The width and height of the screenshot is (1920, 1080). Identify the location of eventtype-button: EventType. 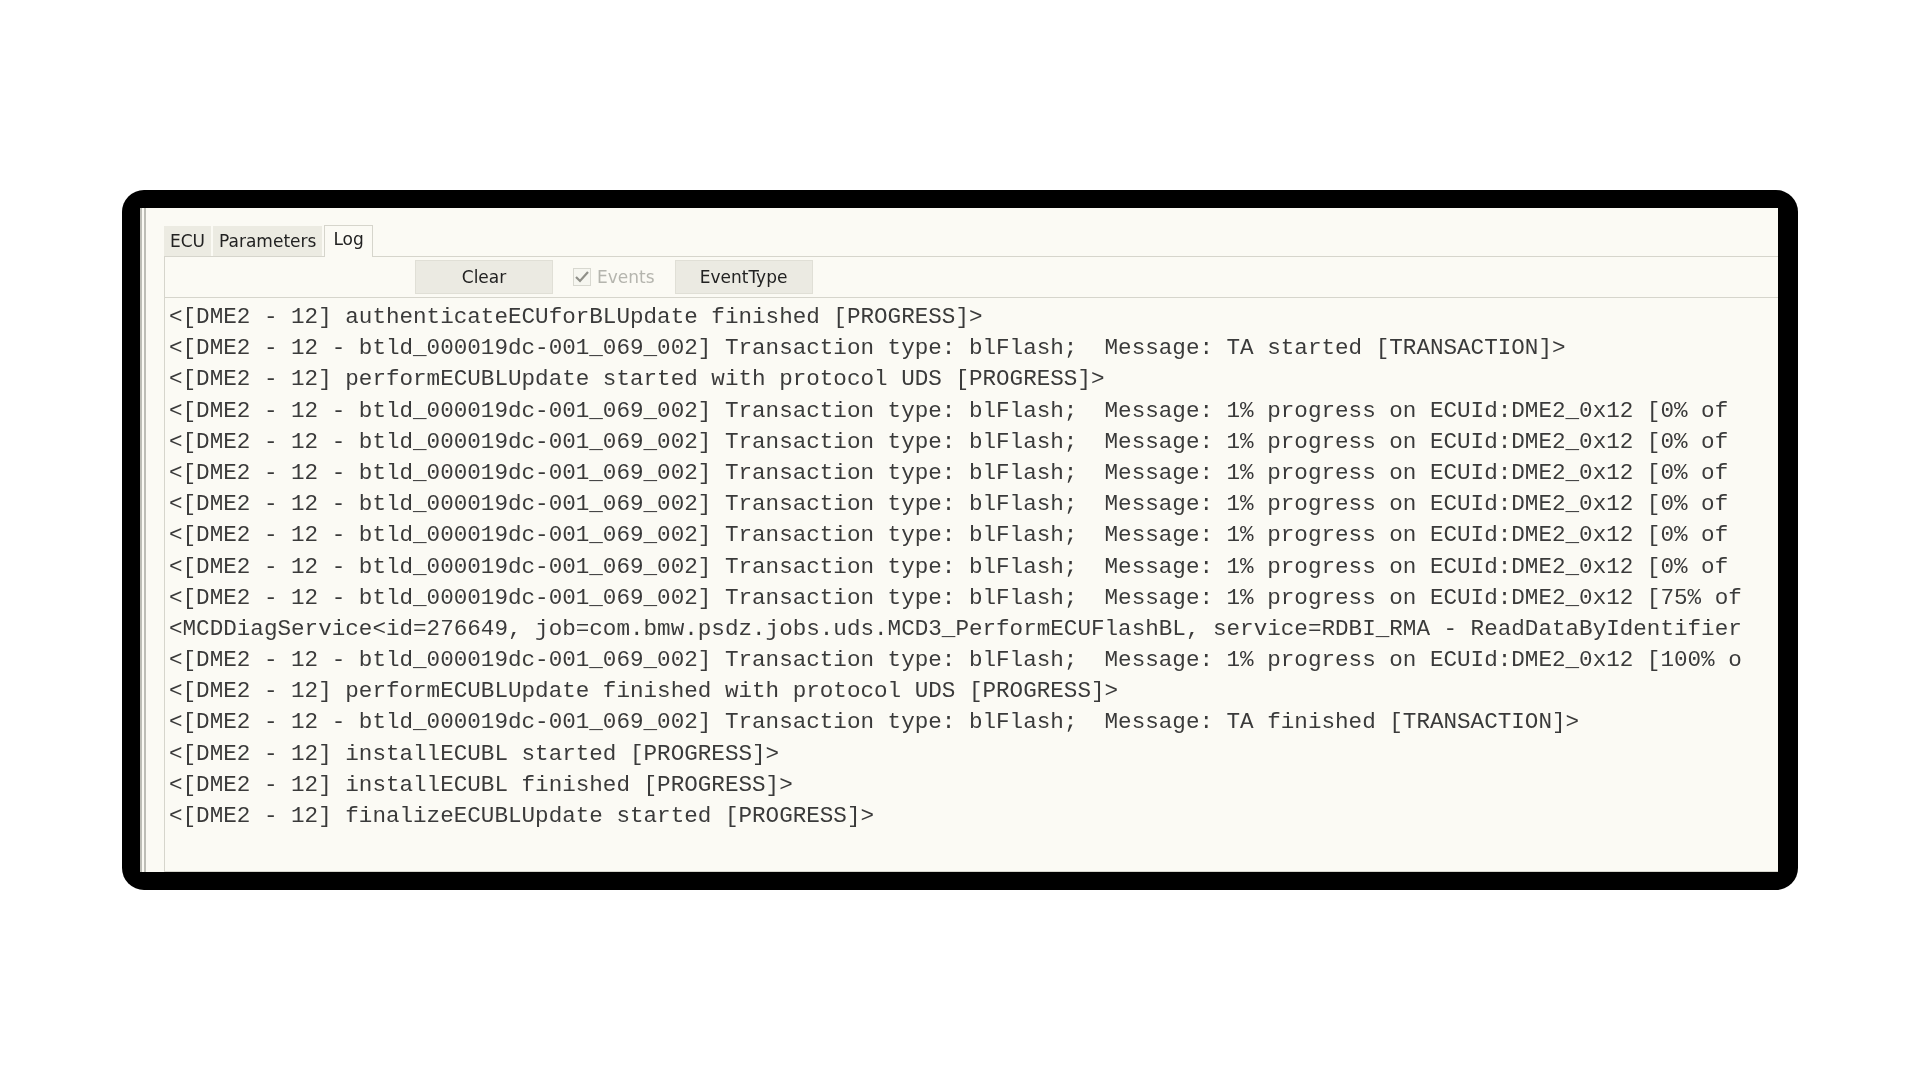
(743, 277).